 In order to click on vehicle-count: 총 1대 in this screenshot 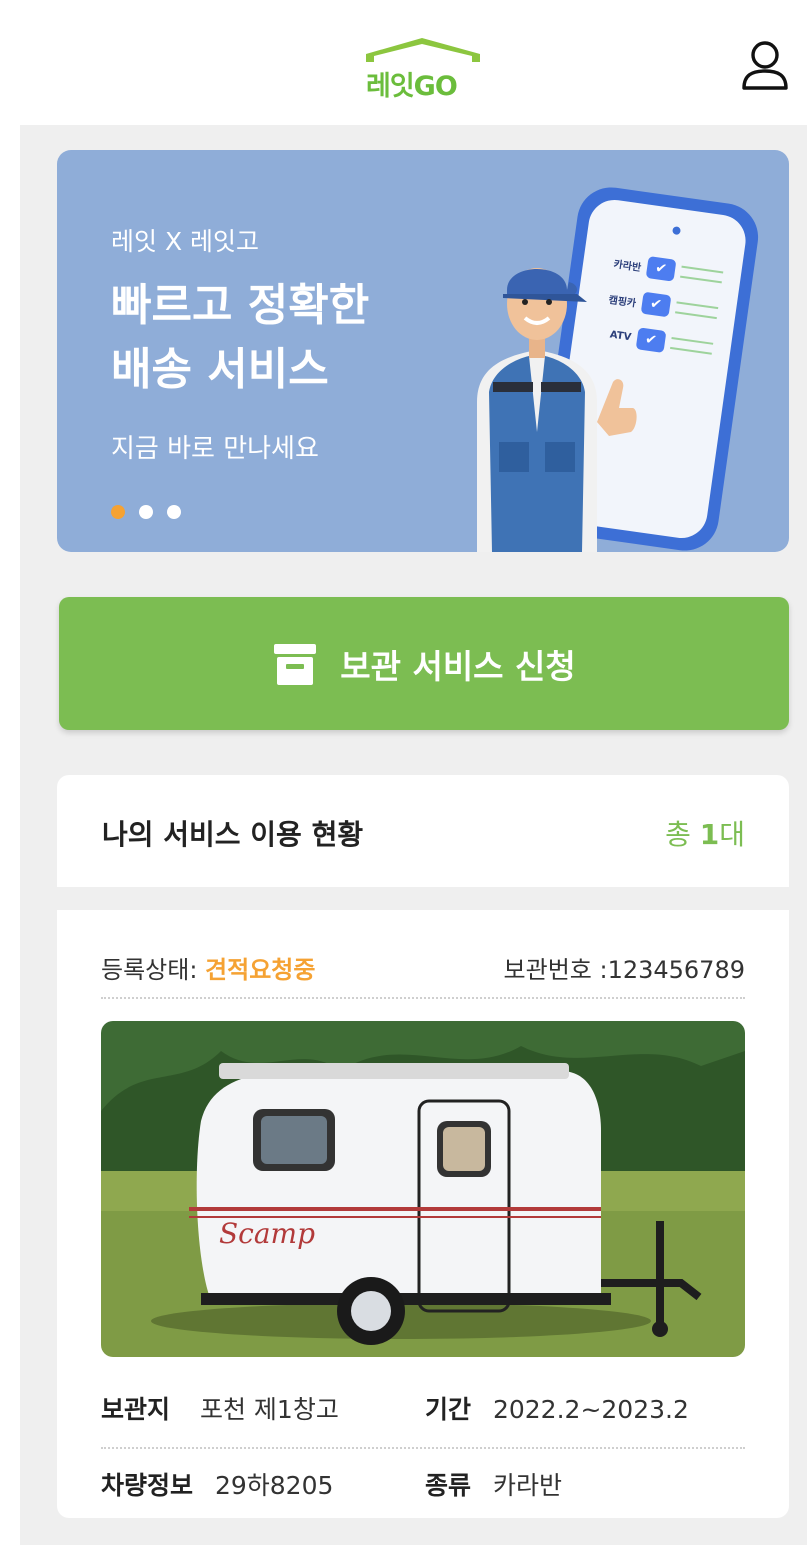, I will do `click(705, 834)`.